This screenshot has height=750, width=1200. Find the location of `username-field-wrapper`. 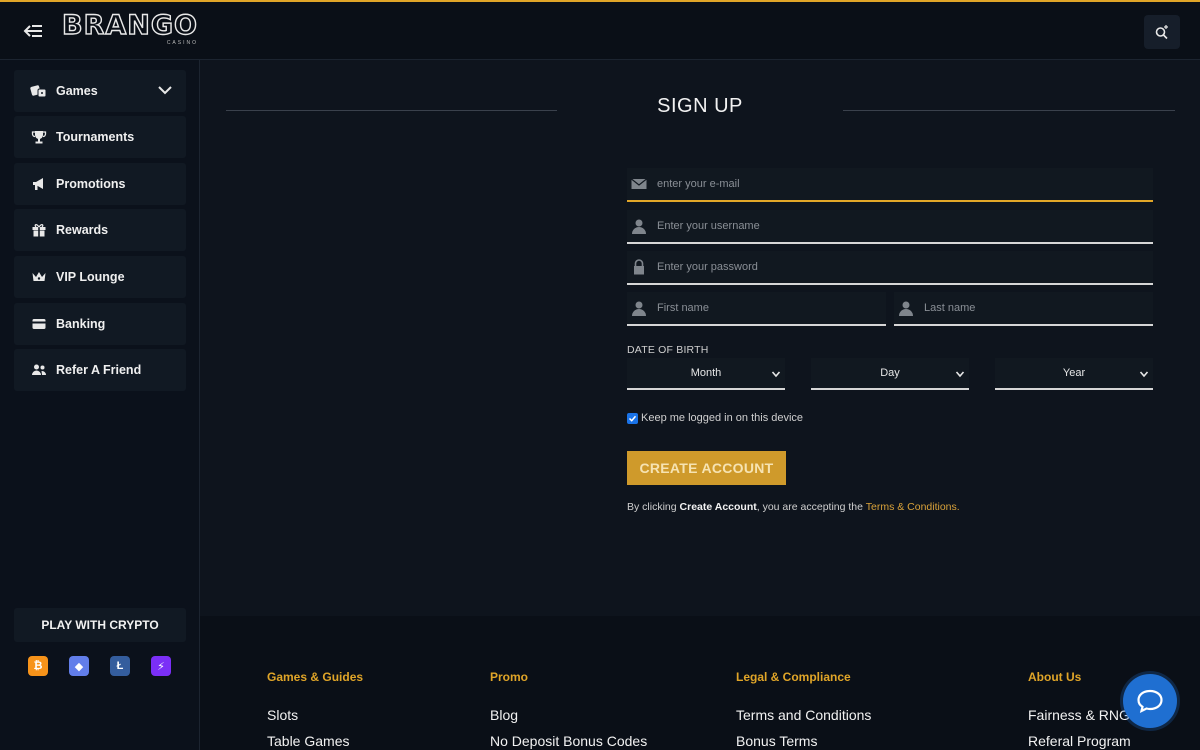

username-field-wrapper is located at coordinates (890, 227).